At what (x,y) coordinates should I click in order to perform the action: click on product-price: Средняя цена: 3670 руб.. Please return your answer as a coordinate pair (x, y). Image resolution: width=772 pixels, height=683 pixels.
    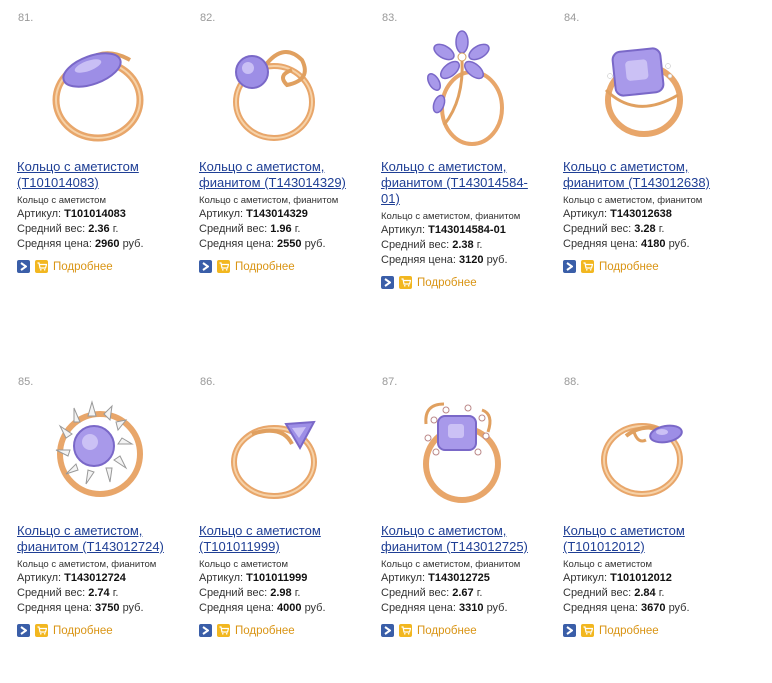
    Looking at the image, I should click on (626, 608).